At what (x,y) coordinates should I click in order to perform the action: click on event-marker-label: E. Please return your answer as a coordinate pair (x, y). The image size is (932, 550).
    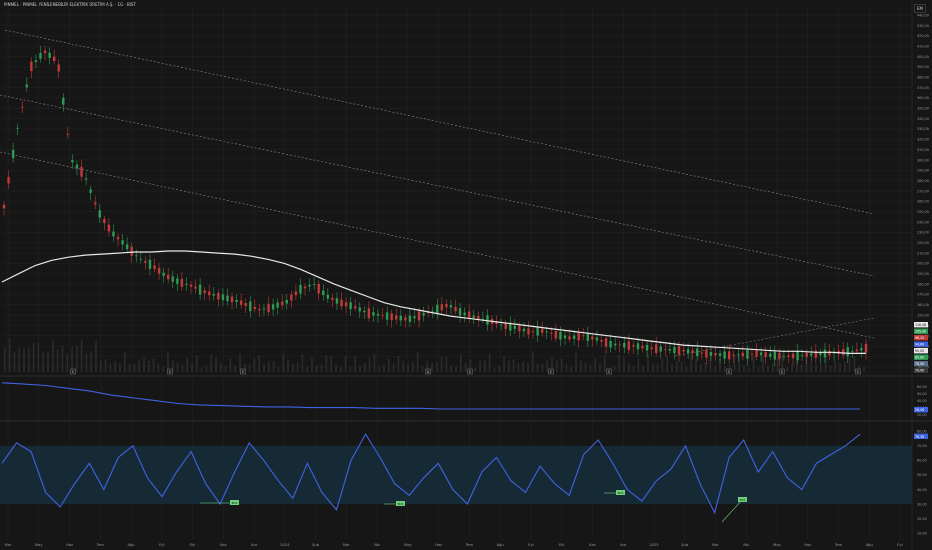
    Looking at the image, I should click on (609, 372).